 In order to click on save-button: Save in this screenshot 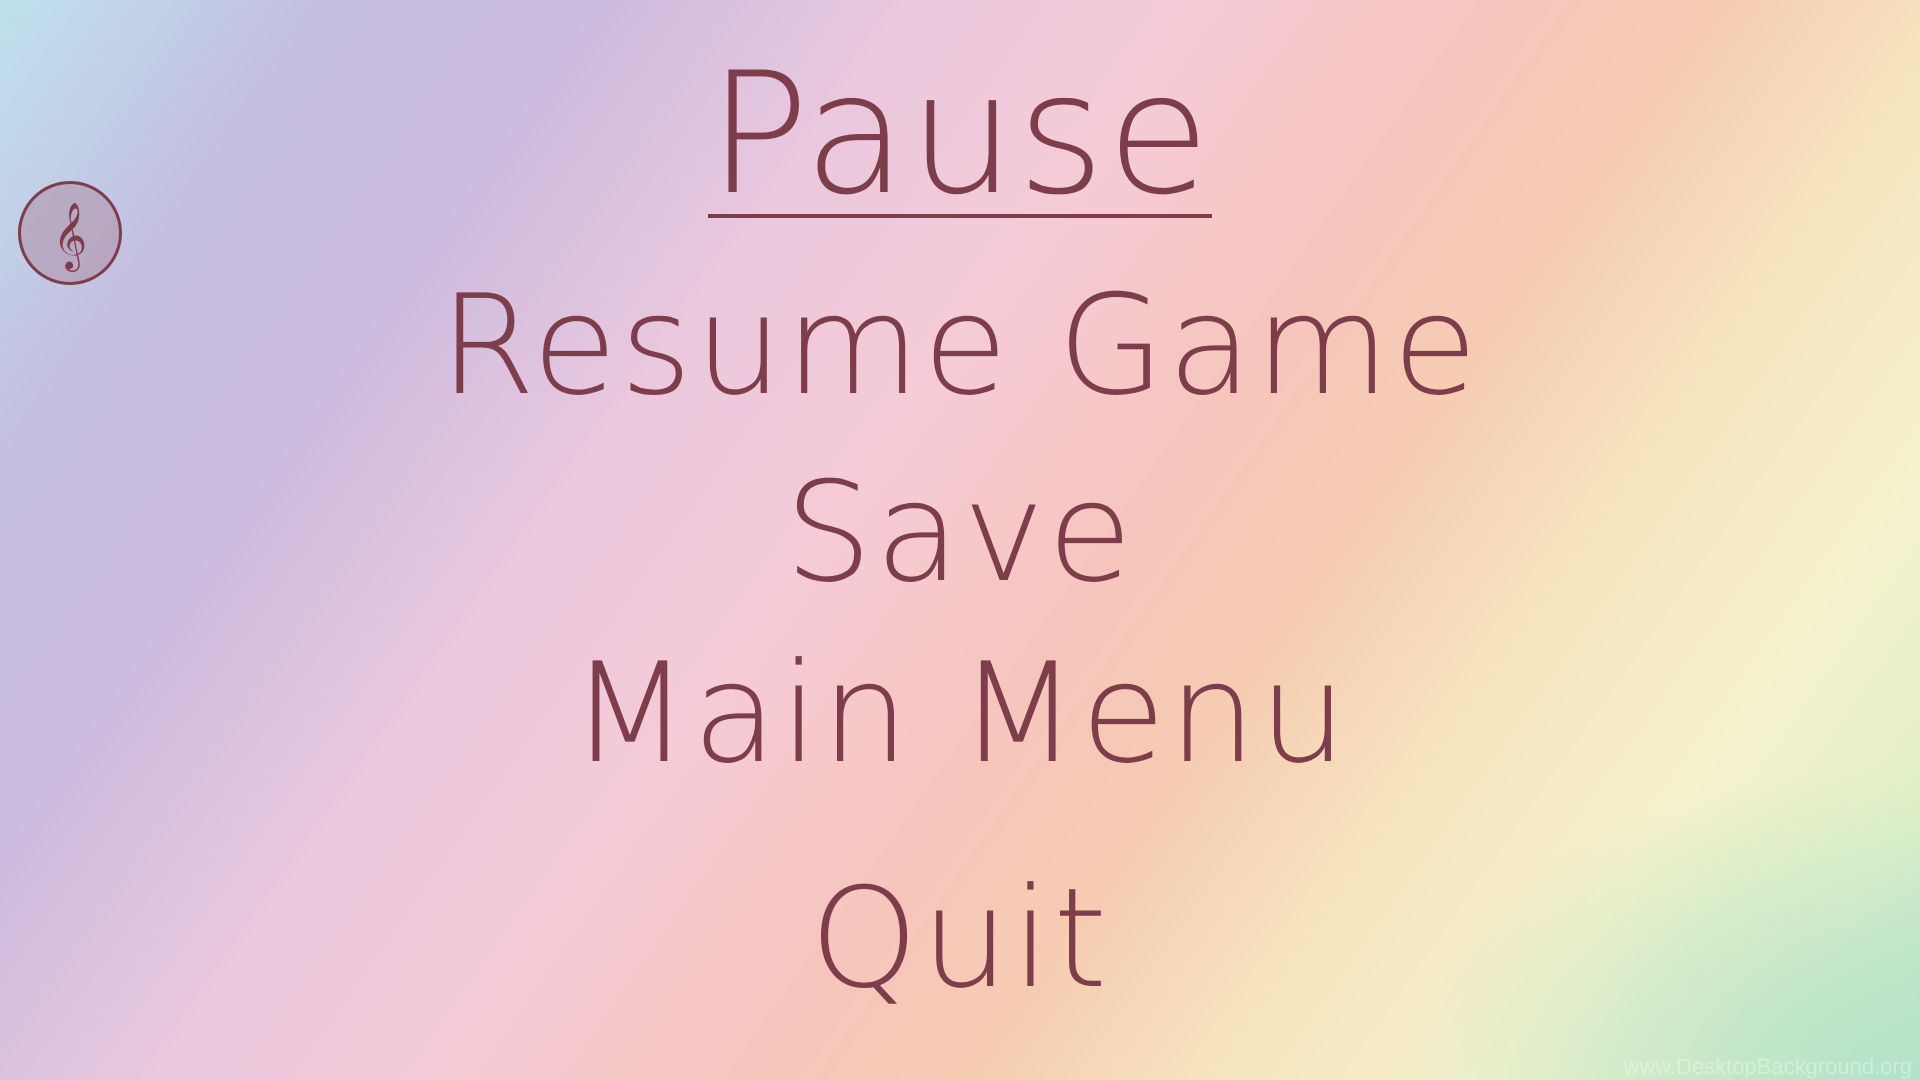, I will do `click(960, 533)`.